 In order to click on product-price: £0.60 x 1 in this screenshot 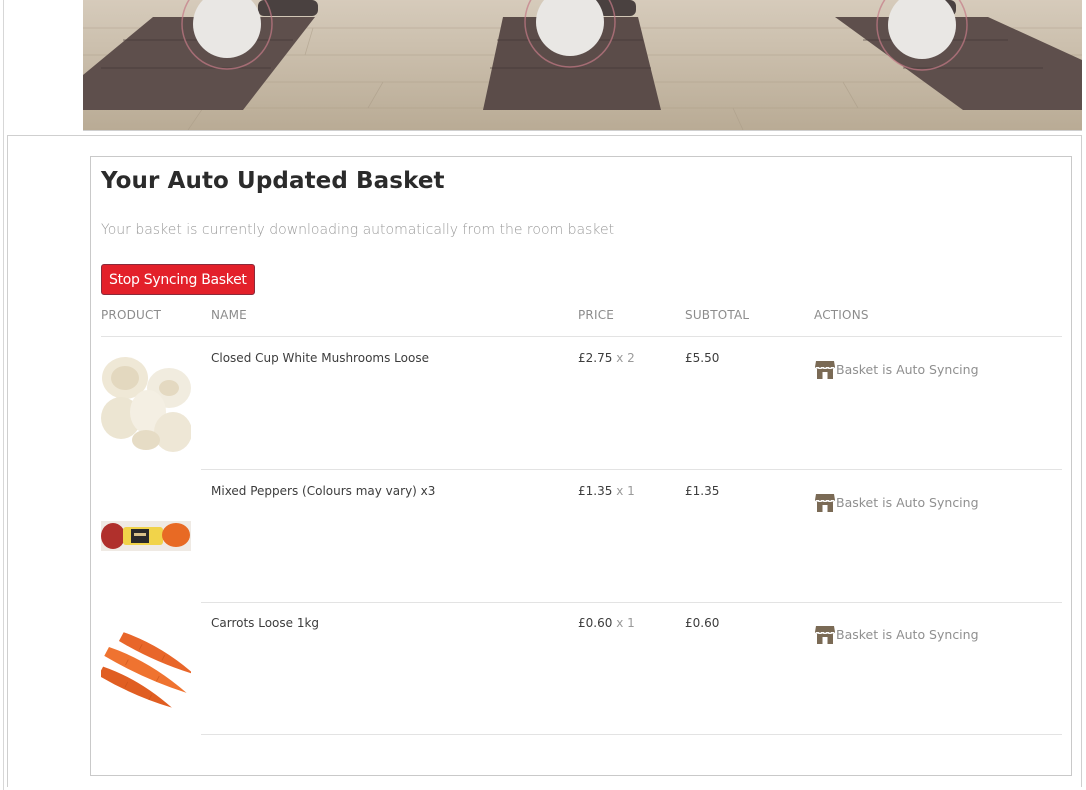, I will do `click(606, 623)`.